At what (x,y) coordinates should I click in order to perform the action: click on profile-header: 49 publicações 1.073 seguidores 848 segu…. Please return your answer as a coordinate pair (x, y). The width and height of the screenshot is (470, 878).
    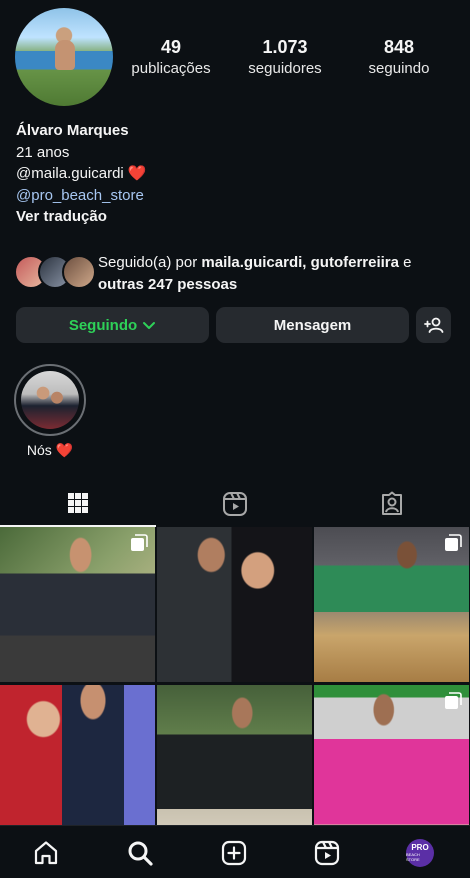
    Looking at the image, I should click on (235, 57).